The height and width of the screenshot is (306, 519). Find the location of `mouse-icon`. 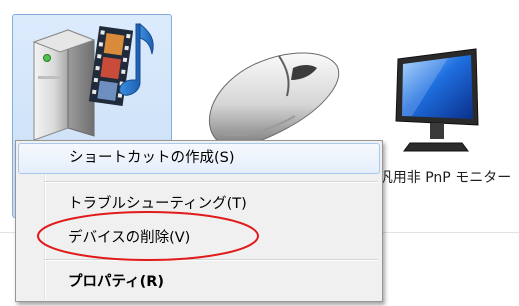

mouse-icon is located at coordinates (270, 97).